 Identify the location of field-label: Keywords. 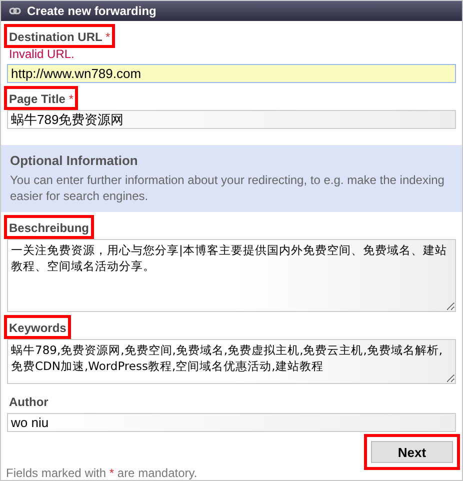
(37, 327).